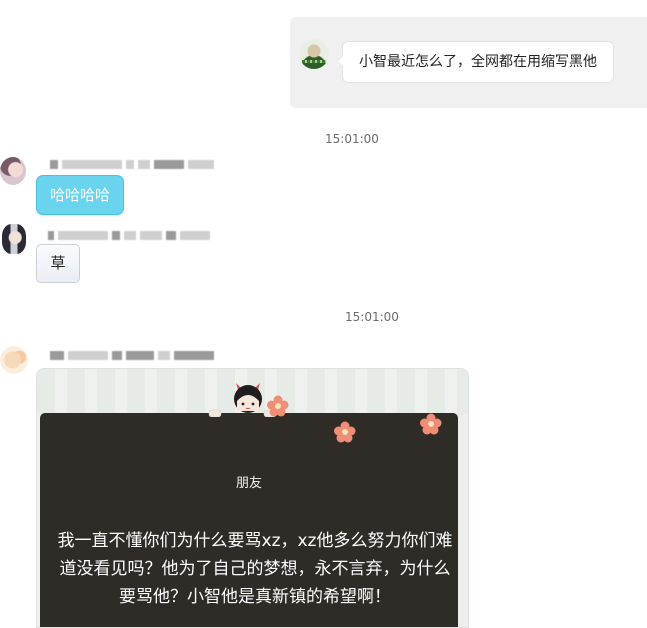 This screenshot has height=628, width=647. What do you see at coordinates (248, 398) in the screenshot?
I see `girl-icon` at bounding box center [248, 398].